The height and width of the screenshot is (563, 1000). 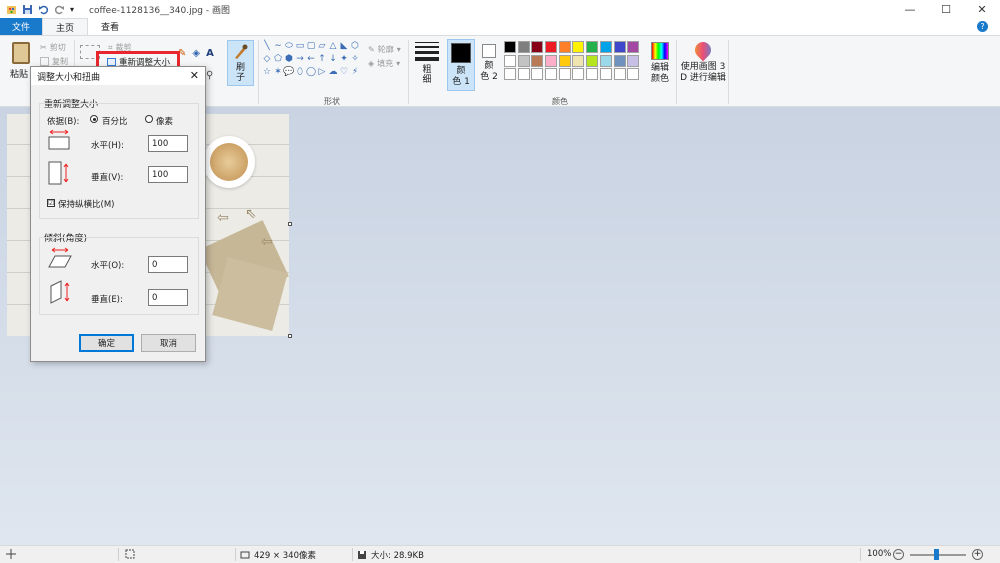 I want to click on dialog-close-button: ✕, so click(x=194, y=75).